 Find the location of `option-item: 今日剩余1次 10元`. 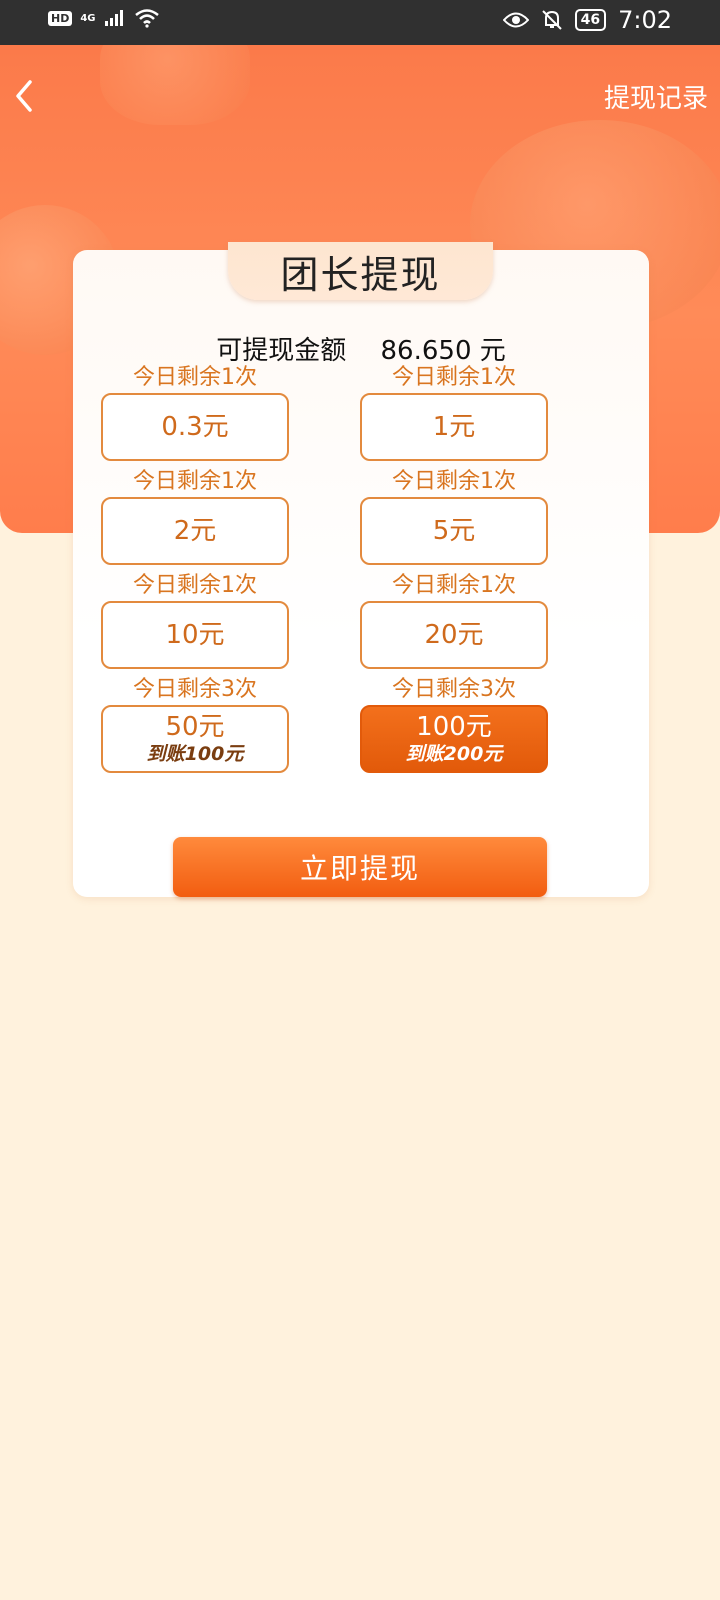

option-item: 今日剩余1次 10元 is located at coordinates (195, 620).